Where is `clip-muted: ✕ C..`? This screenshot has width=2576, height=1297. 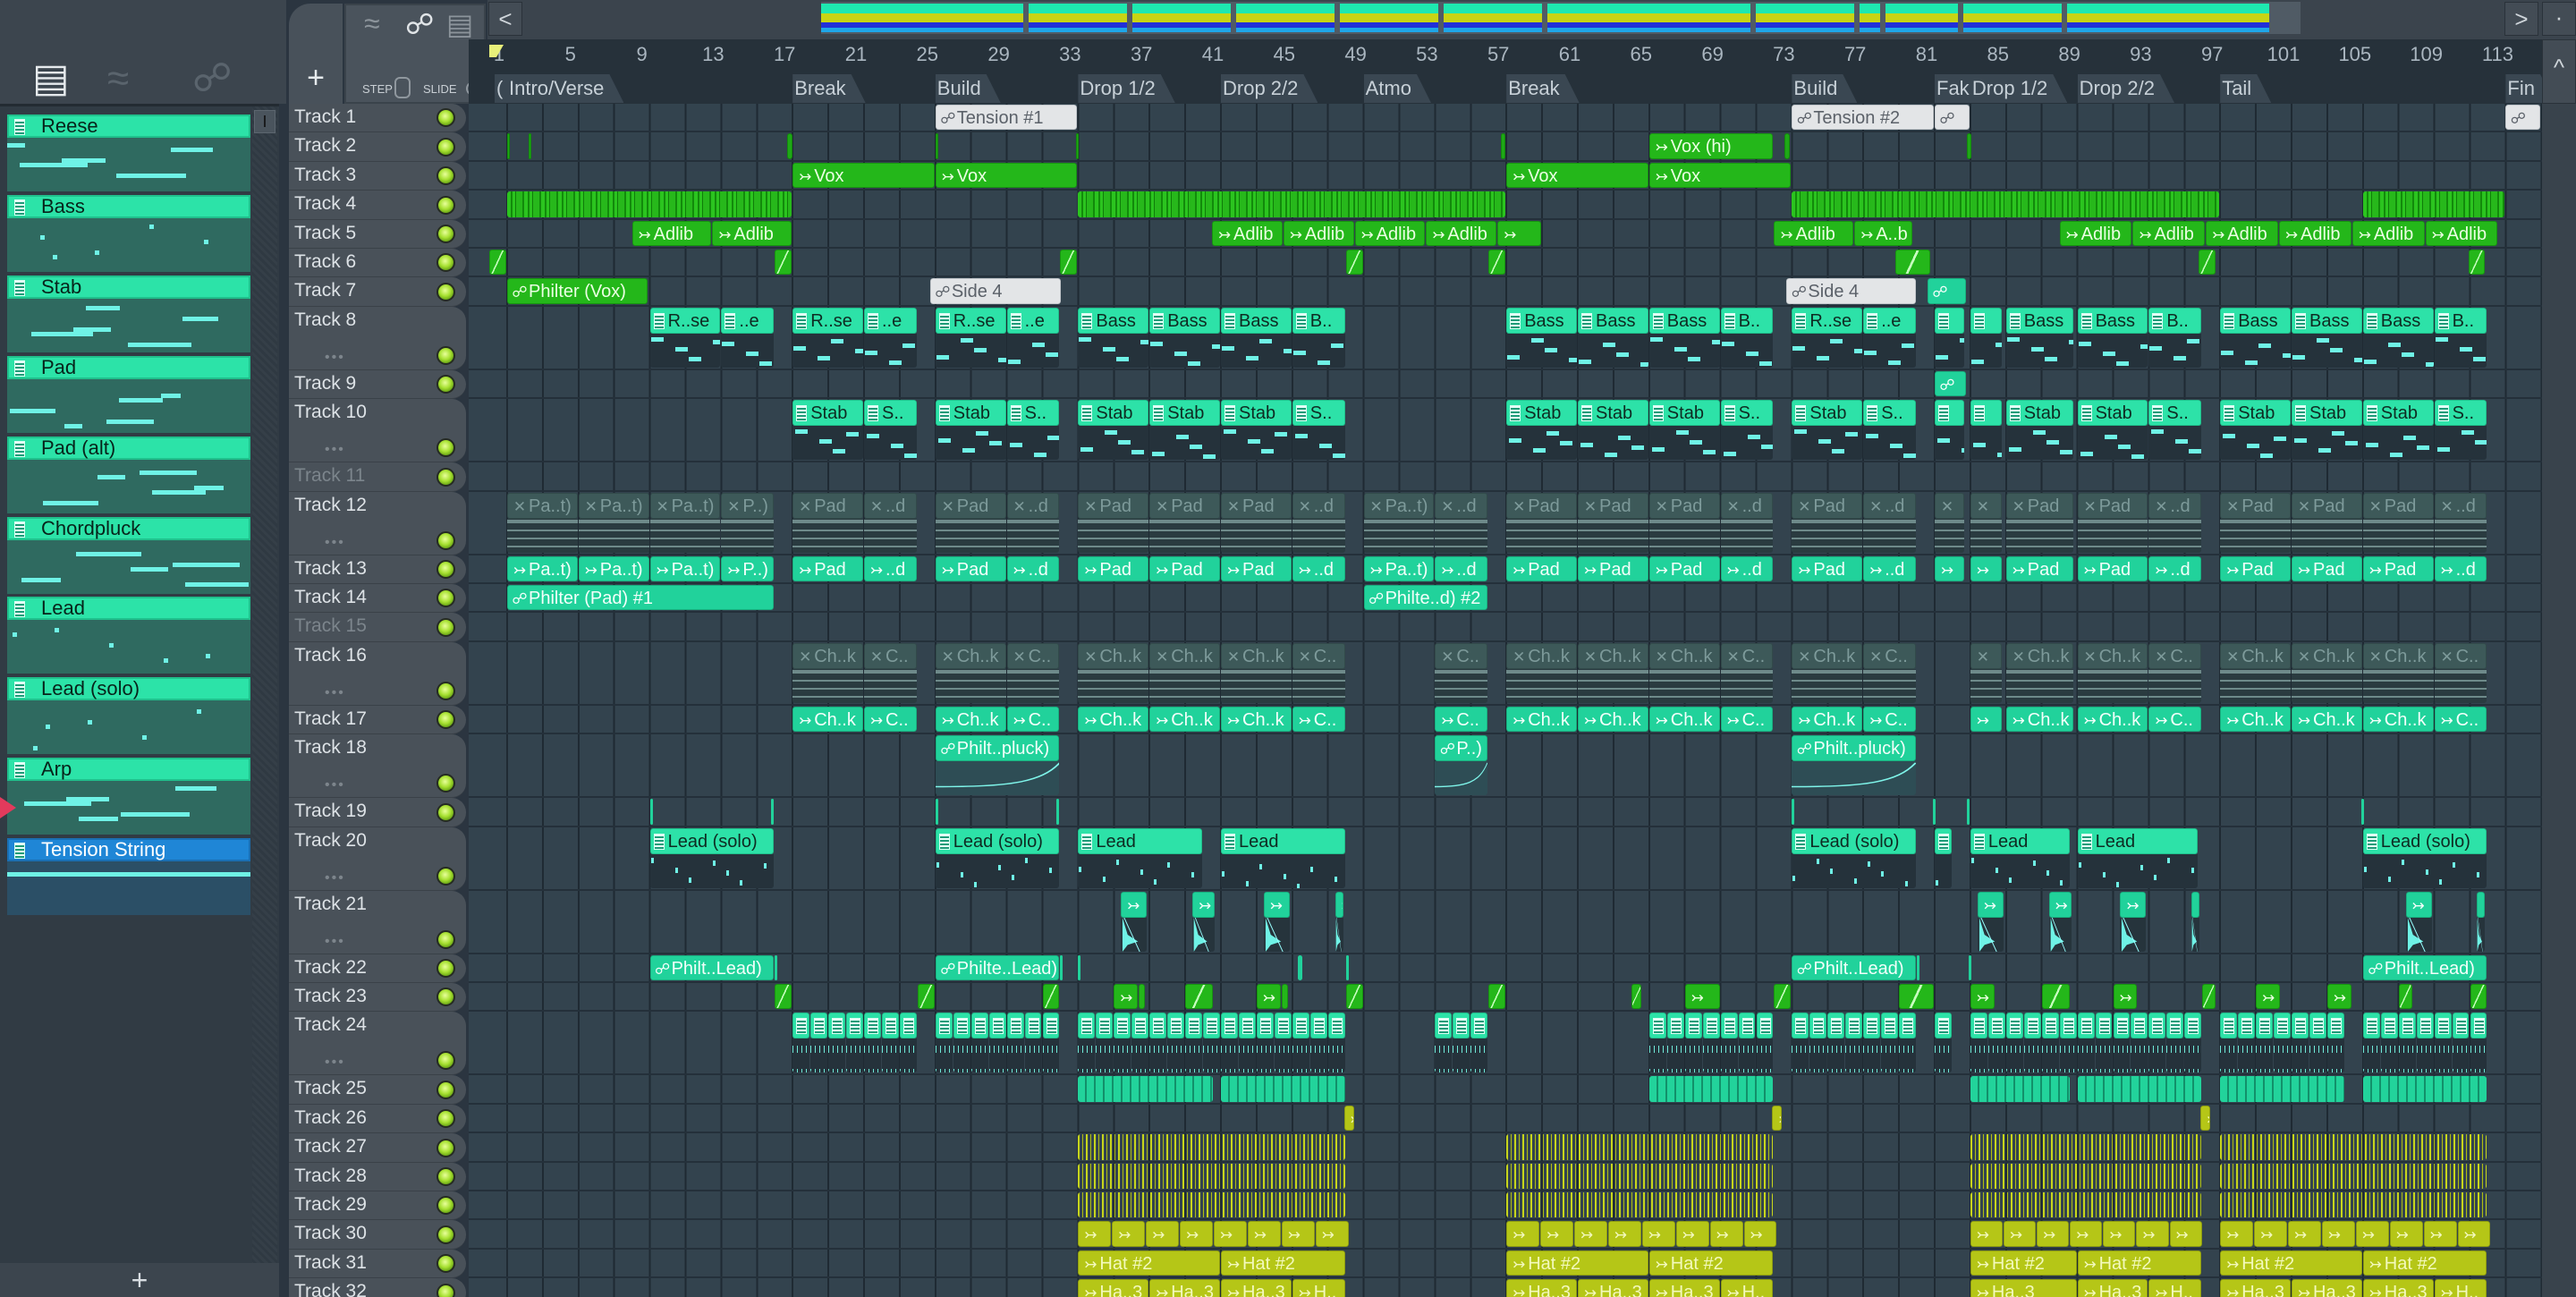 clip-muted: ✕ C.. is located at coordinates (1747, 672).